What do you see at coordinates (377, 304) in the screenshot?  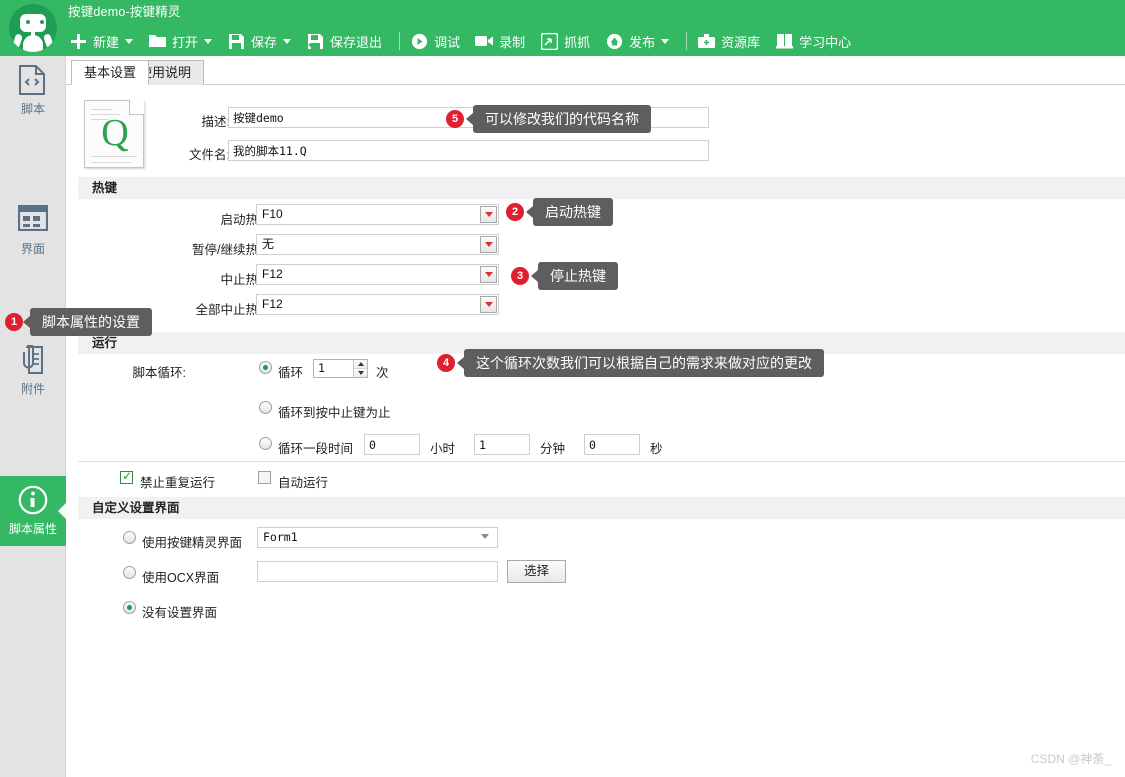 I see `stop-all-hotkey-combo: F12` at bounding box center [377, 304].